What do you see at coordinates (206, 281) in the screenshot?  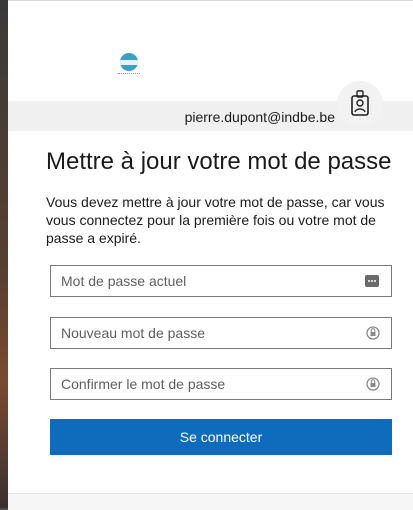 I see `current-password-input` at bounding box center [206, 281].